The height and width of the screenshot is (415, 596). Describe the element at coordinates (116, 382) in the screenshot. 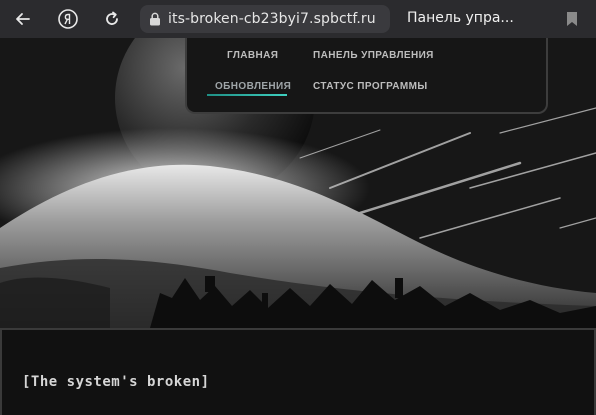

I see `status-text: [The system's broken]` at that location.